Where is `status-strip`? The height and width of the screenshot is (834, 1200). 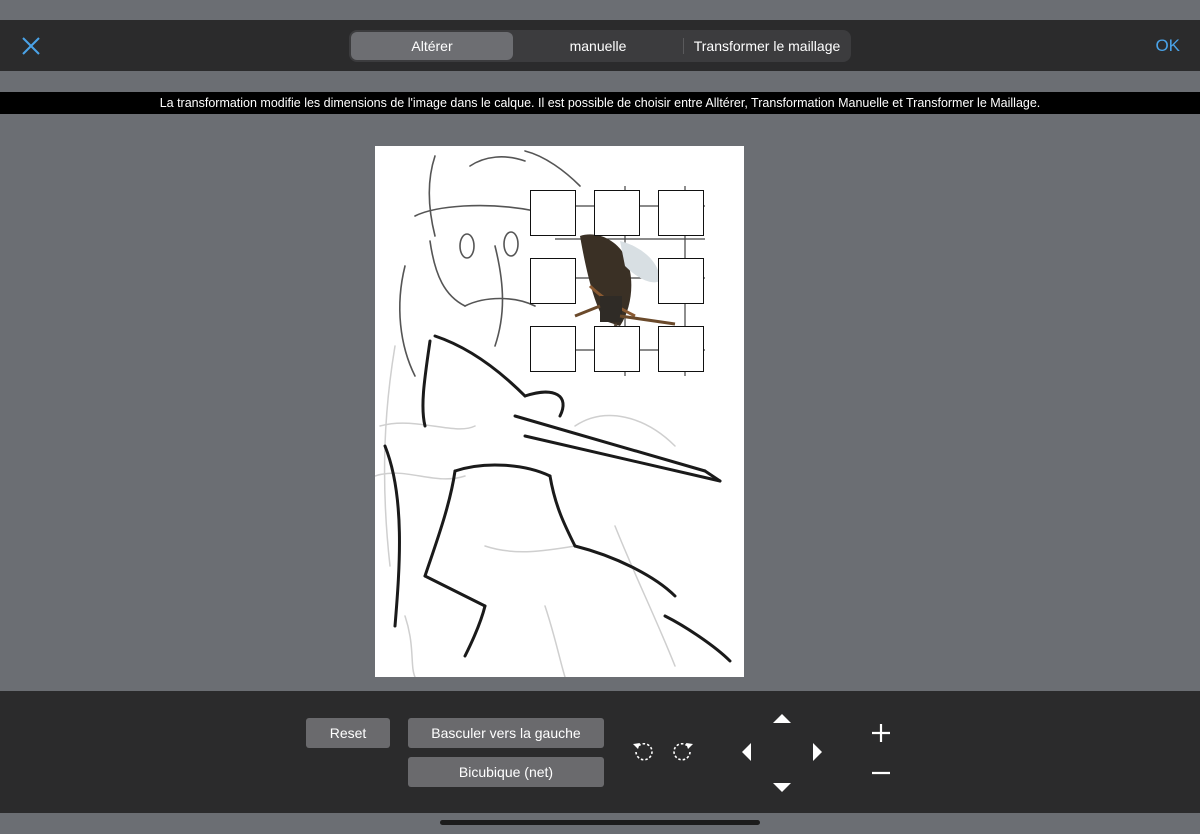 status-strip is located at coordinates (600, 10).